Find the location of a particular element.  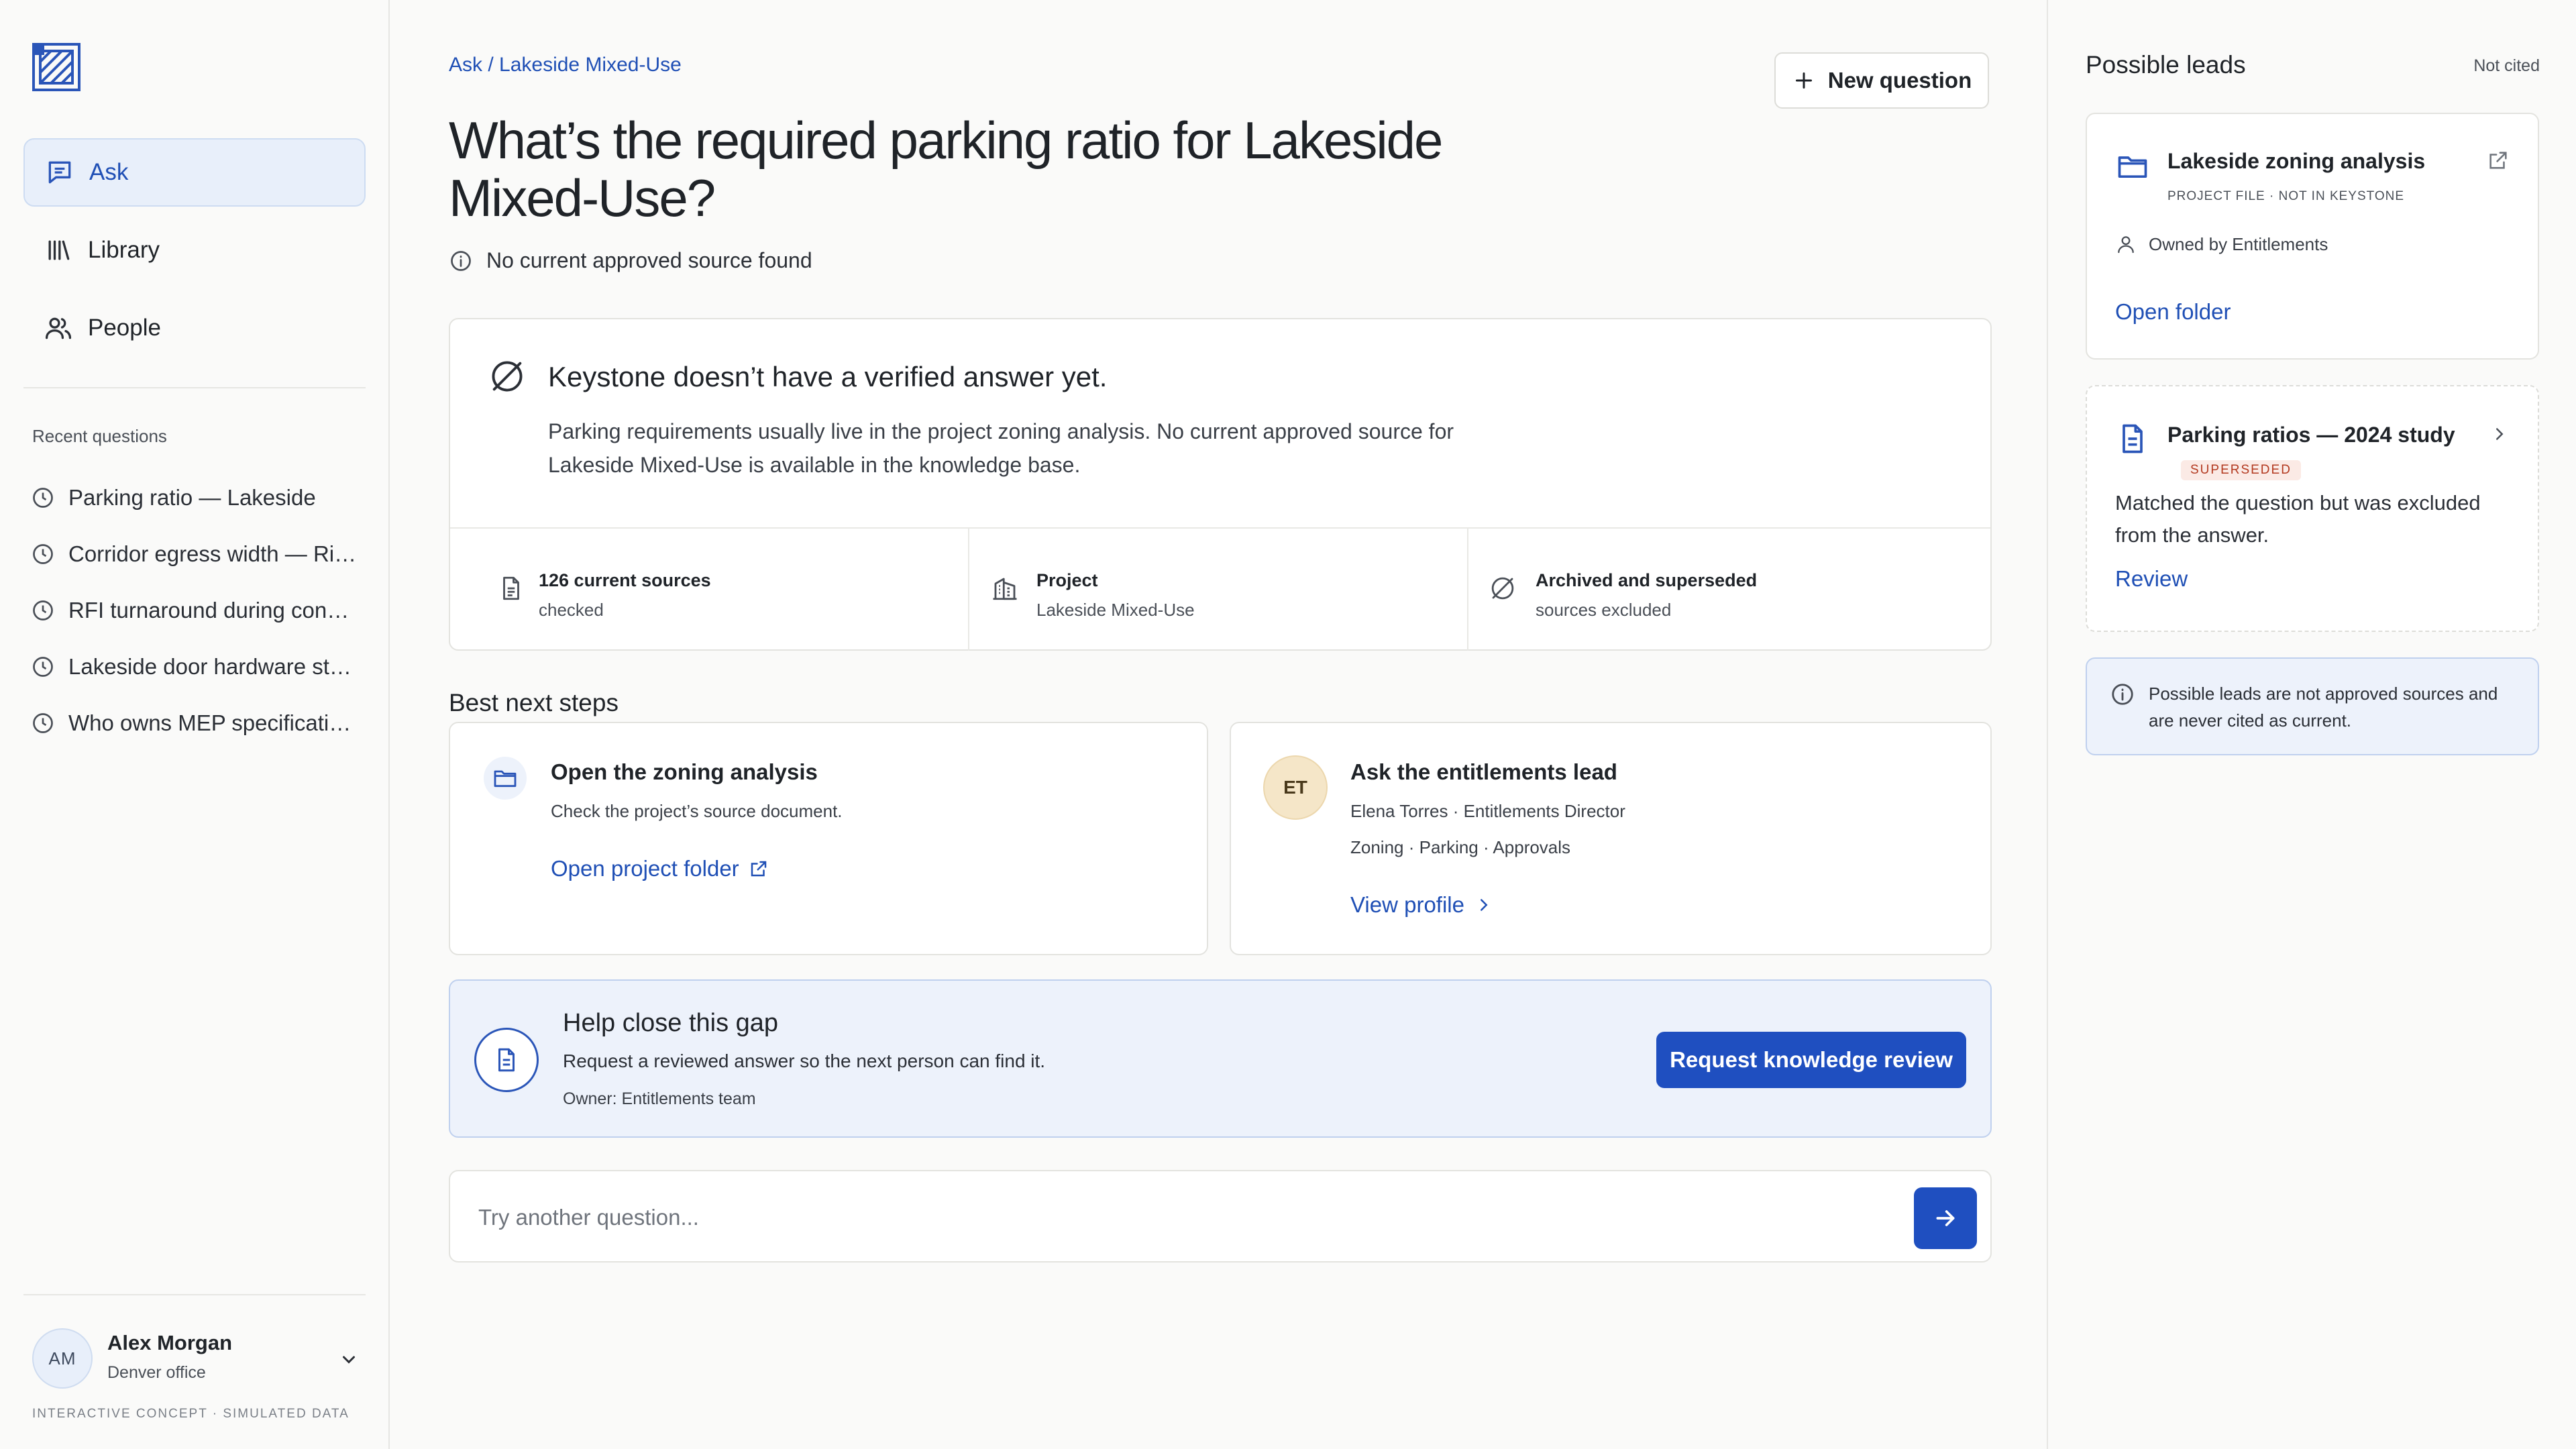

recent-question-item: Parking ratio — Lakeside is located at coordinates (198, 498).